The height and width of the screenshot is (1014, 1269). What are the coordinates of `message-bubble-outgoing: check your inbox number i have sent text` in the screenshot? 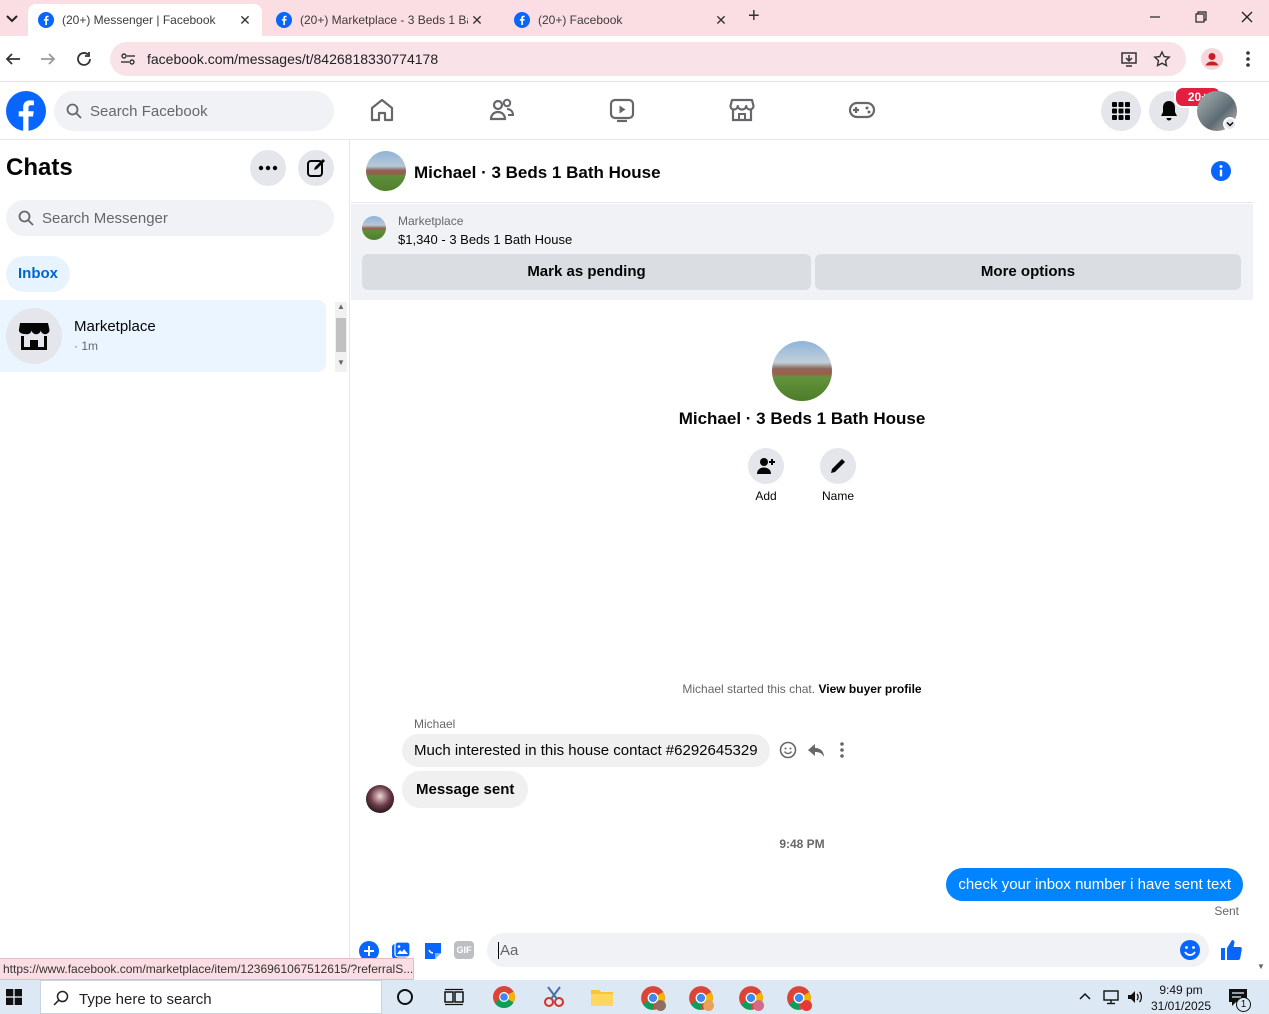 It's located at (1094, 884).